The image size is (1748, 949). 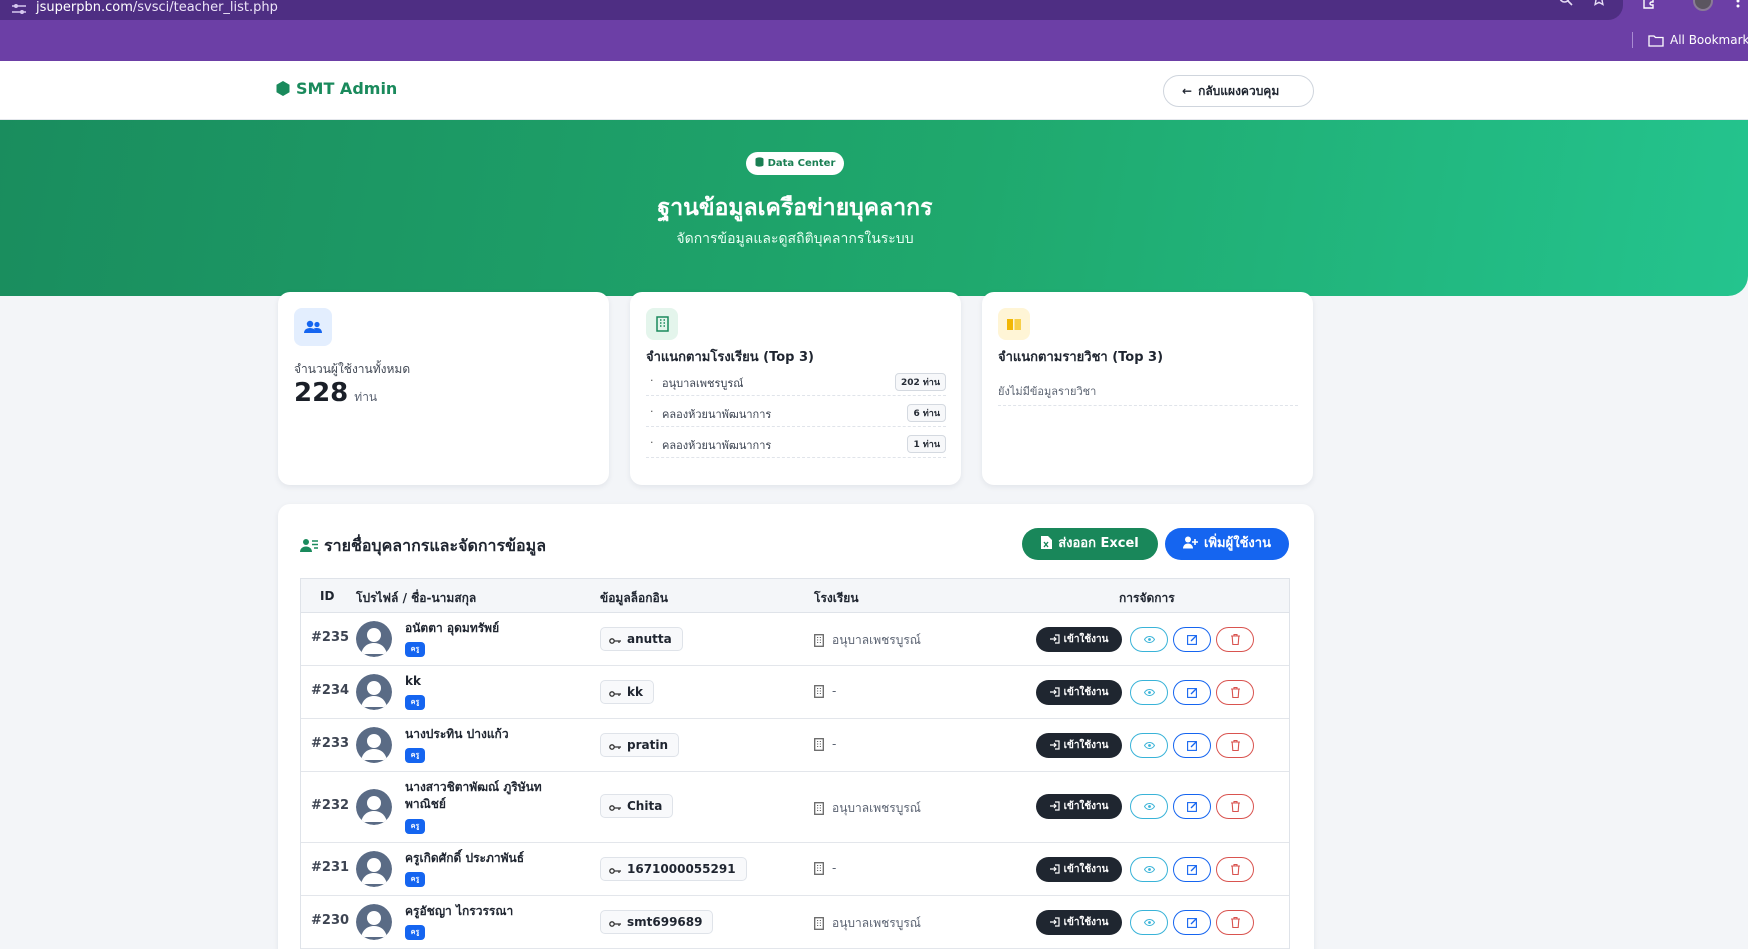 I want to click on col-school: โรงเรียน, so click(x=836, y=598).